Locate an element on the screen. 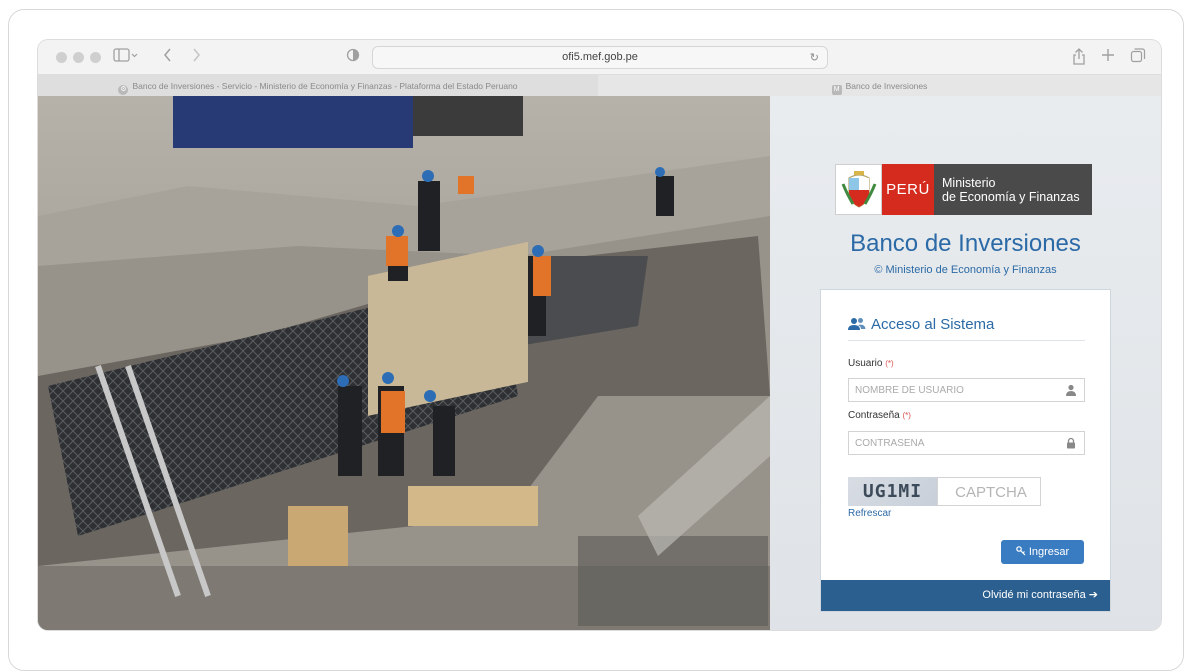  peru-coat-of-arms-icon is located at coordinates (858, 189).